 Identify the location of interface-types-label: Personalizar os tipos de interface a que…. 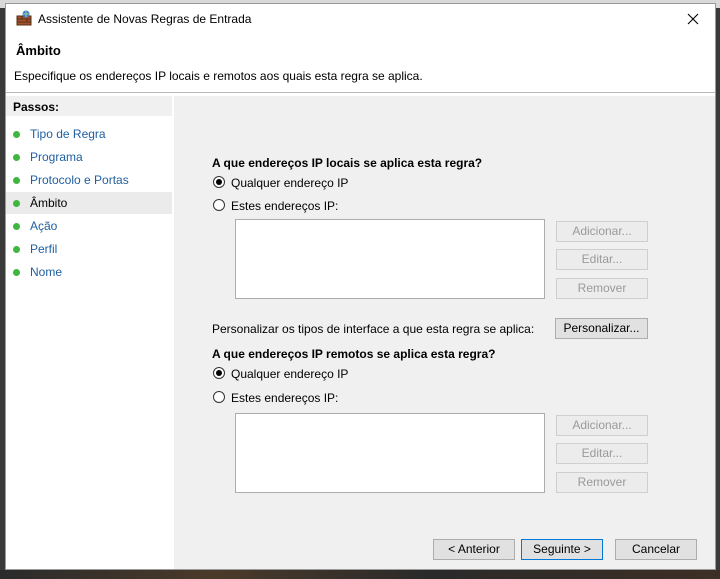
(373, 329).